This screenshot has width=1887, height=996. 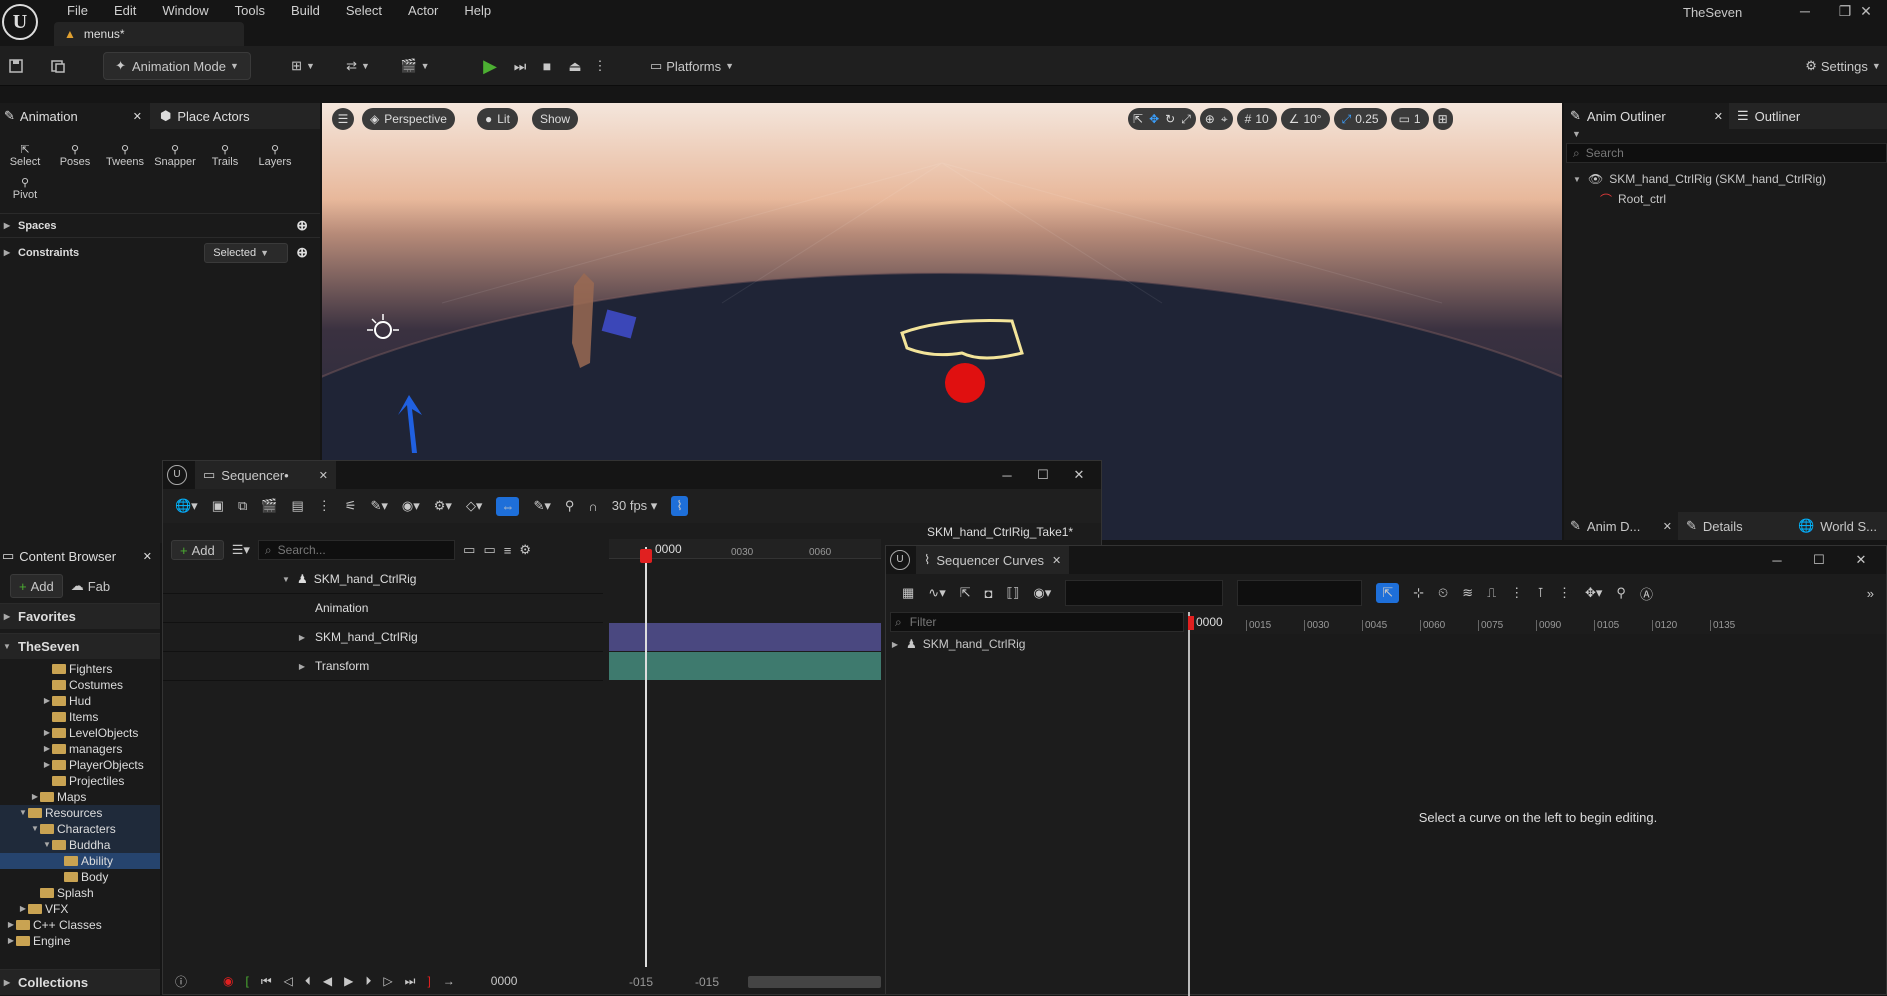 I want to click on folder-item: ▶ Engine, so click(x=80, y=941).